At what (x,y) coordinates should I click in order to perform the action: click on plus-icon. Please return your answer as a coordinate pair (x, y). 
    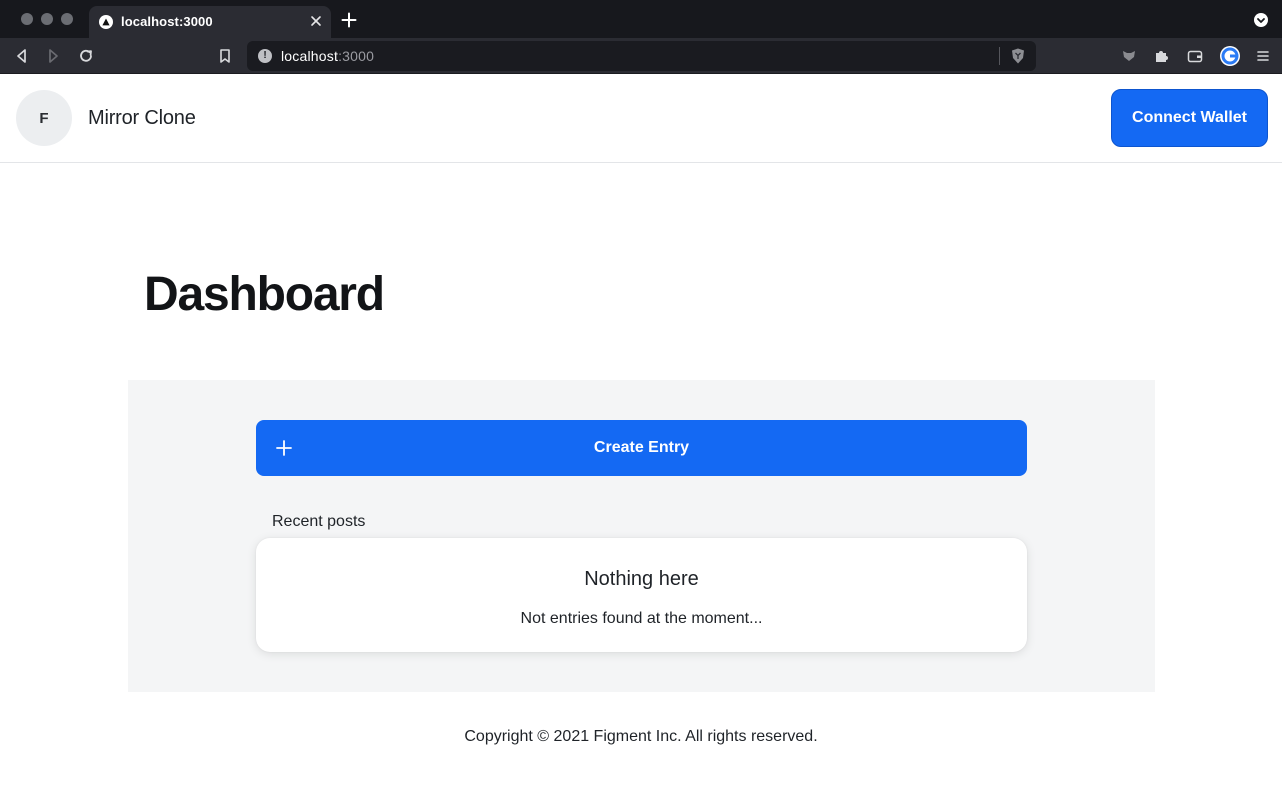
    Looking at the image, I should click on (349, 20).